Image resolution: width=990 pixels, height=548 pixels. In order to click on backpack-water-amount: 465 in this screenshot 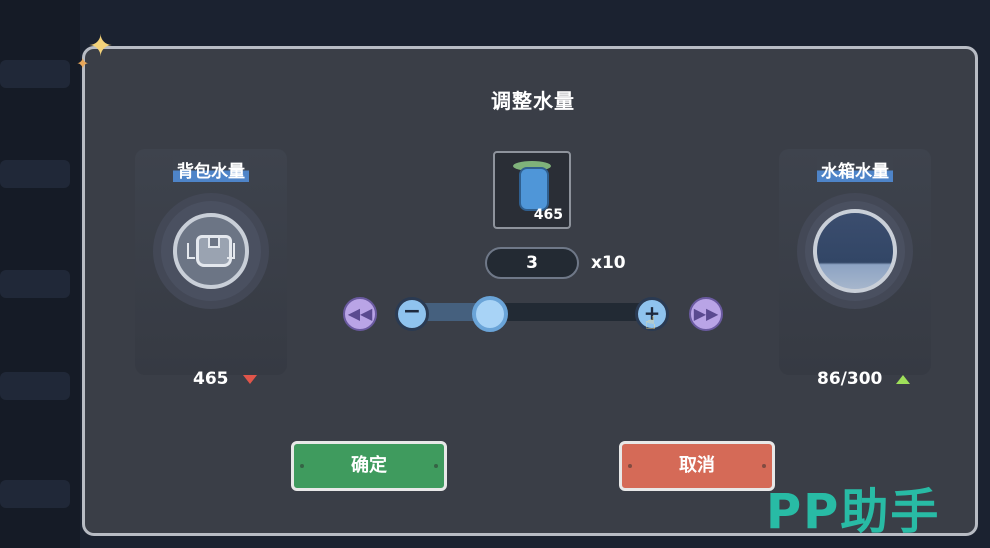, I will do `click(211, 379)`.